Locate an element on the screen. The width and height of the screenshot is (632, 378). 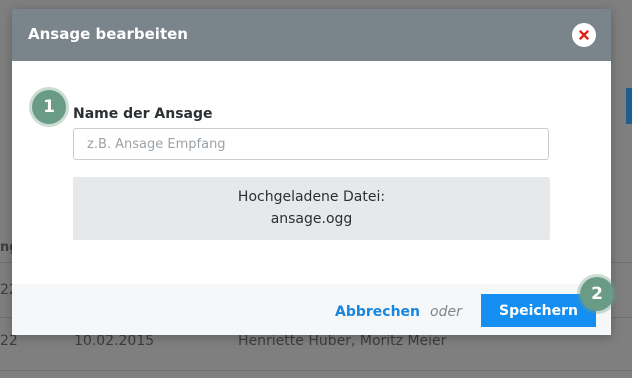
dialog-footer: Abbrechen oder Speichern is located at coordinates (311, 309).